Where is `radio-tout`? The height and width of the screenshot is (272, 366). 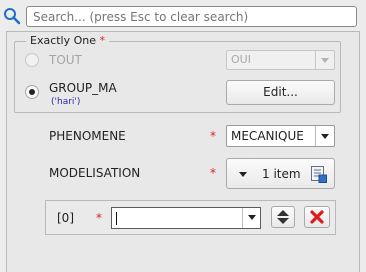 radio-tout is located at coordinates (32, 60).